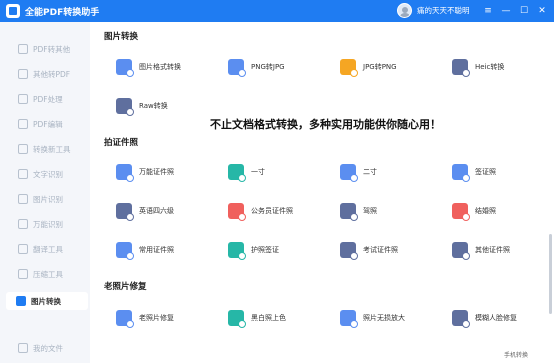  I want to click on sidebar-item-label: PDF处理, so click(48, 99).